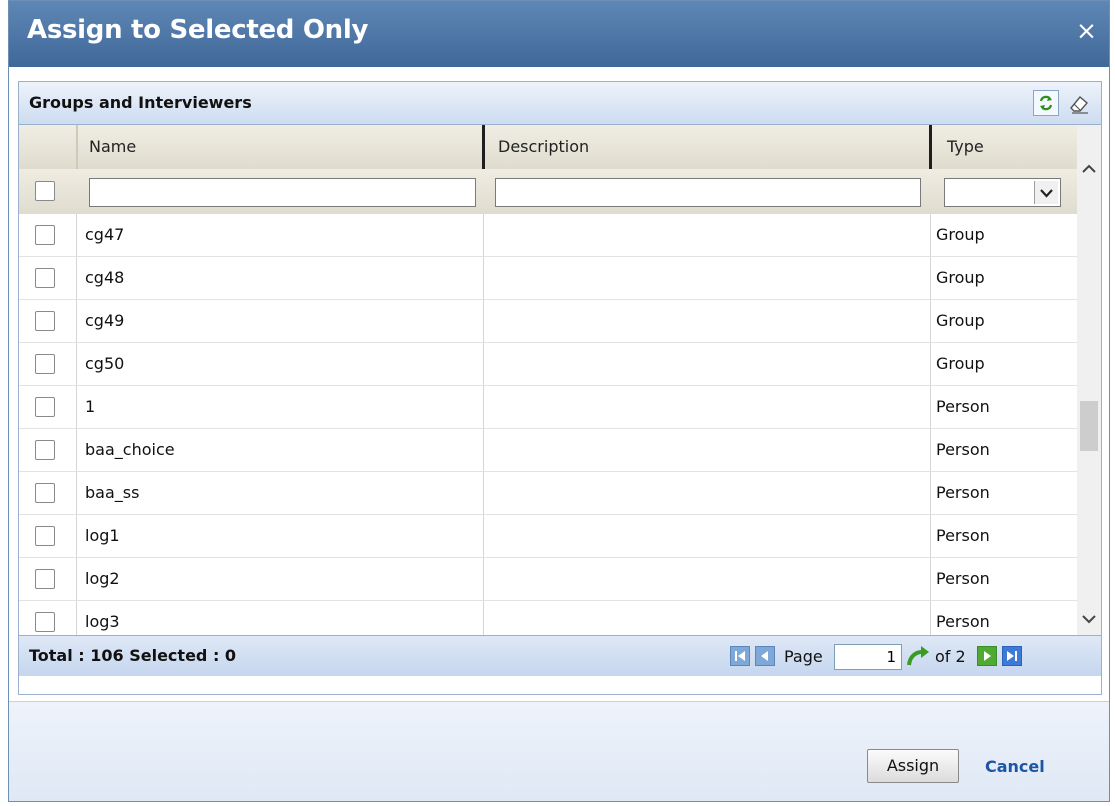  What do you see at coordinates (987, 656) in the screenshot?
I see `next-page-icon` at bounding box center [987, 656].